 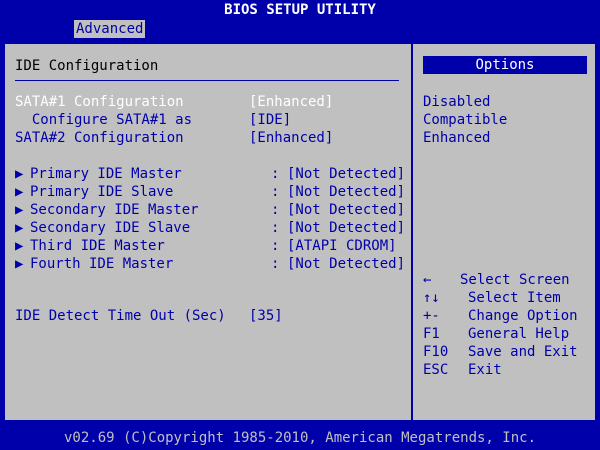 I want to click on key-hint-exit: ESC Exit, so click(x=462, y=370).